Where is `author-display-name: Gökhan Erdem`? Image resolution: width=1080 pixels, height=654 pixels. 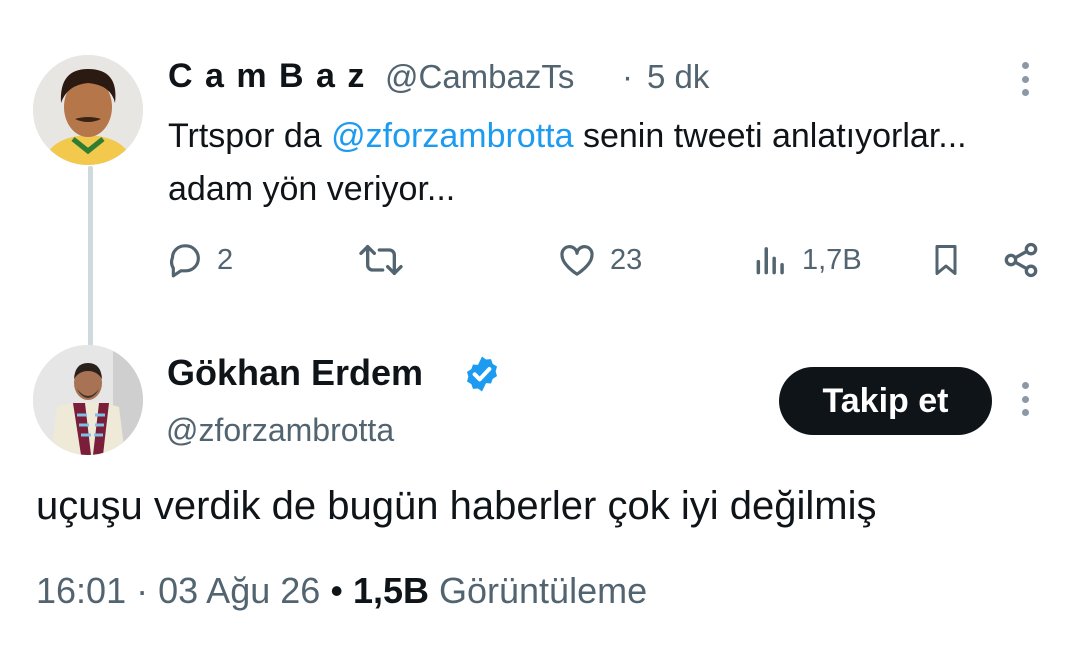 author-display-name: Gökhan Erdem is located at coordinates (295, 373).